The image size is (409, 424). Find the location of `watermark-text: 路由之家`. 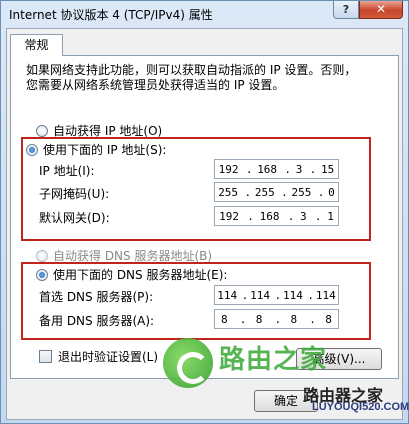

watermark-text: 路由之家 is located at coordinates (273, 360).